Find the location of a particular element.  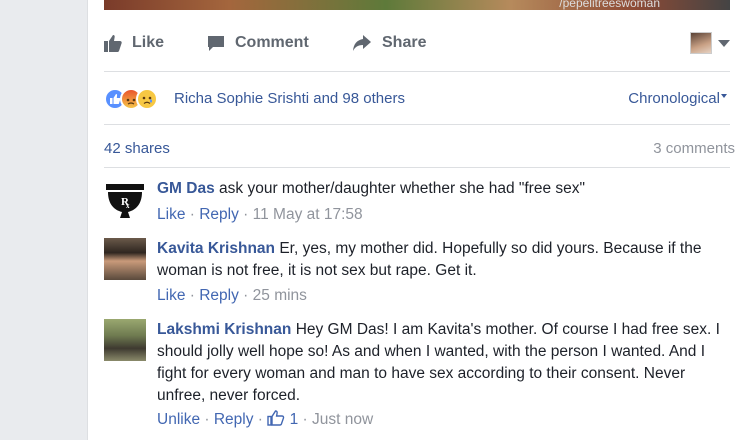

photo-watermark: /pepelitreeswoman is located at coordinates (609, 5).